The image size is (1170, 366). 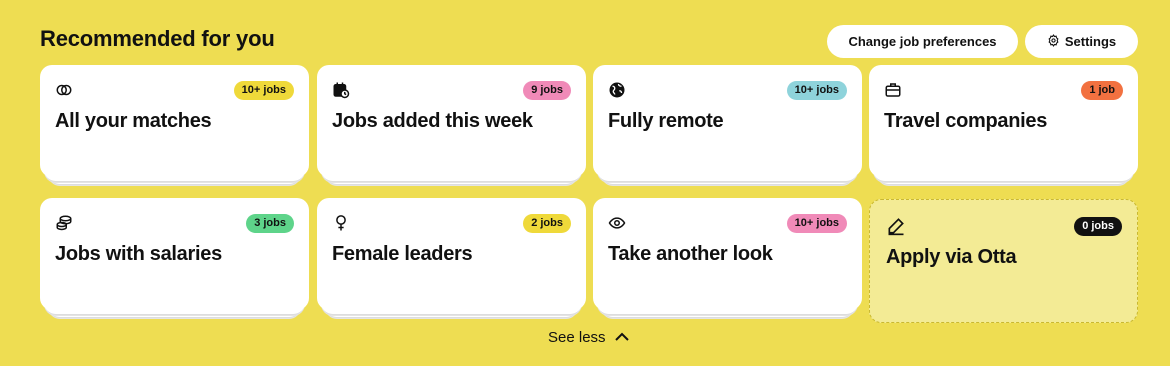 I want to click on globe-icon, so click(x=617, y=90).